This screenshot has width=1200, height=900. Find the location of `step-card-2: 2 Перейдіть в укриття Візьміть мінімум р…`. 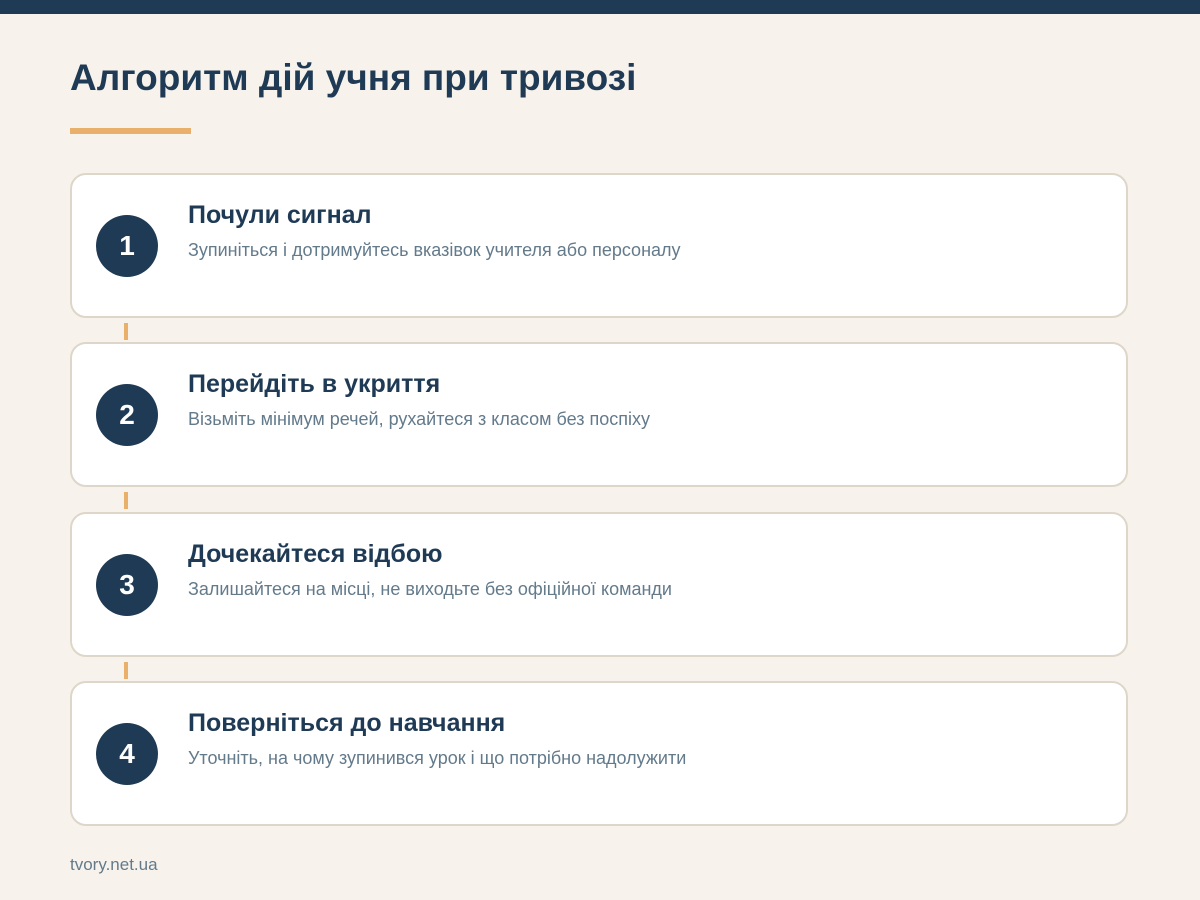

step-card-2: 2 Перейдіть в укриття Візьміть мінімум р… is located at coordinates (599, 414).